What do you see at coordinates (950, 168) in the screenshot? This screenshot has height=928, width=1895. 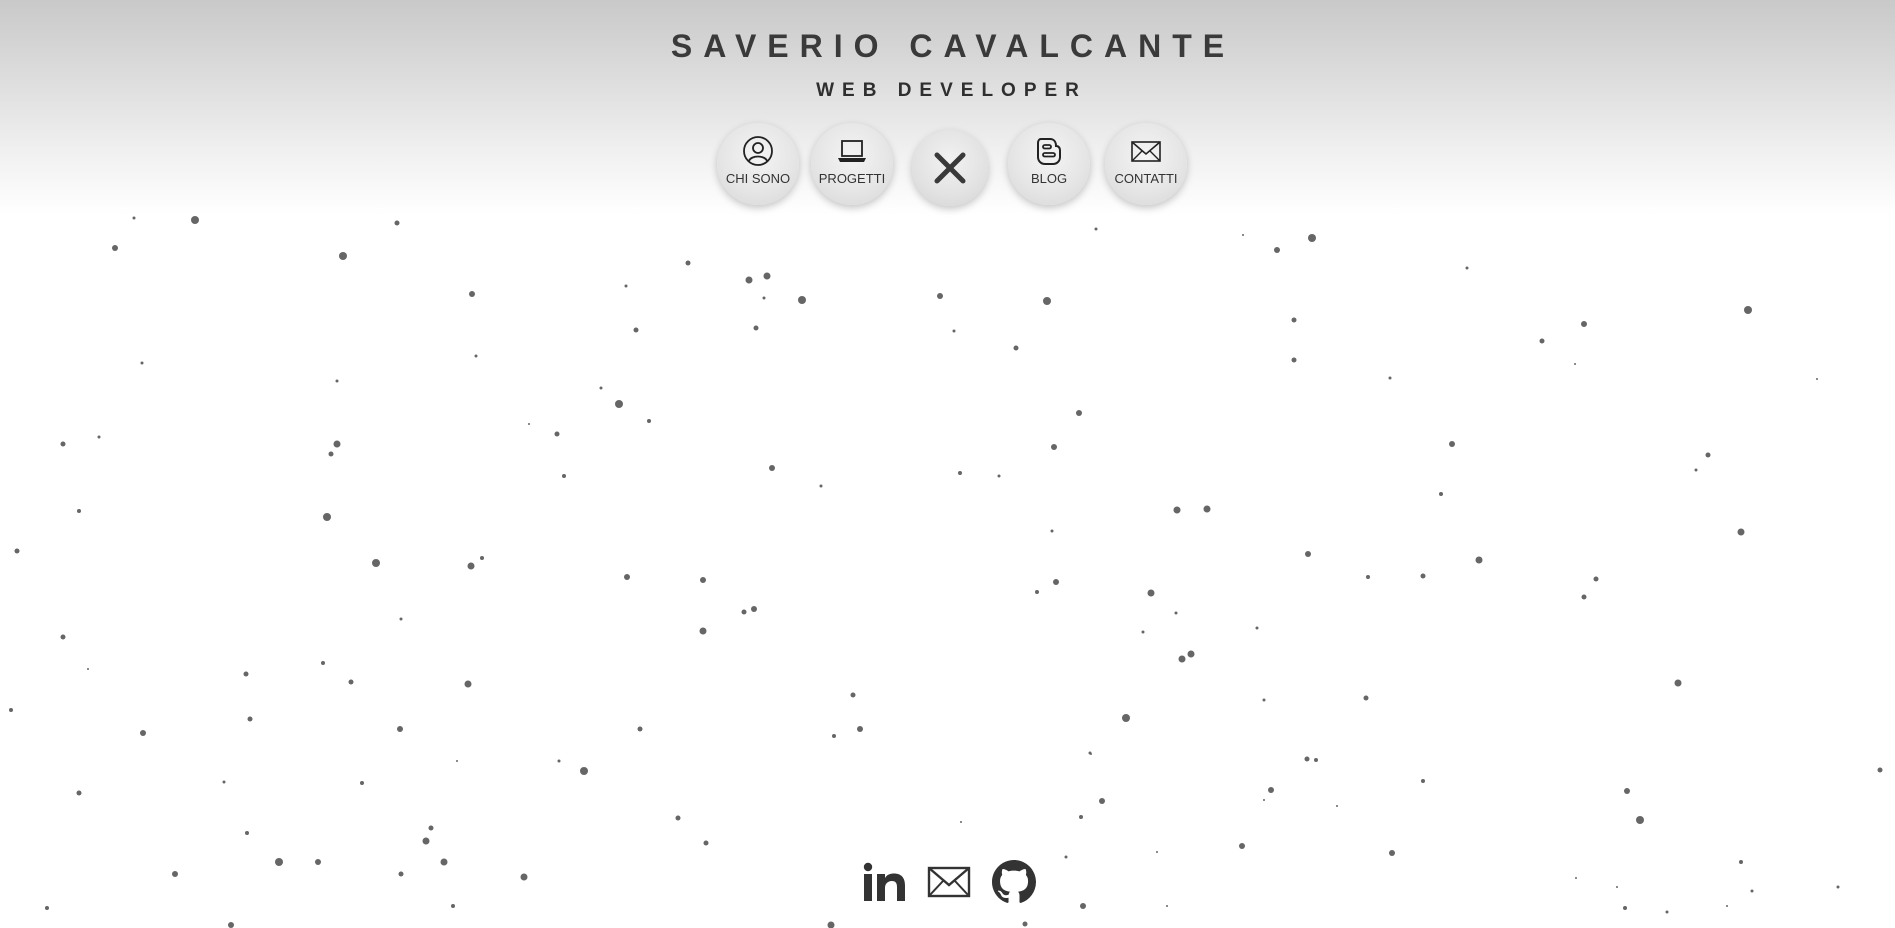 I see `nav-close-button` at bounding box center [950, 168].